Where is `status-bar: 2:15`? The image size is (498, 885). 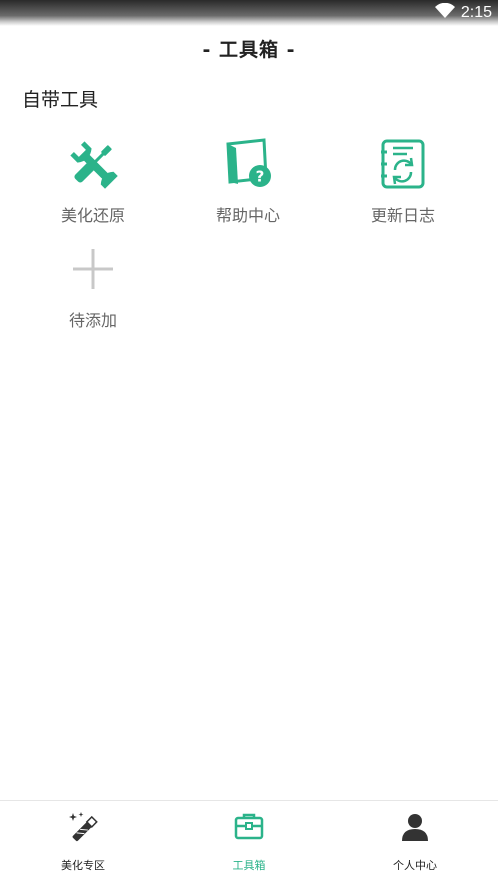
status-bar: 2:15 is located at coordinates (249, 13).